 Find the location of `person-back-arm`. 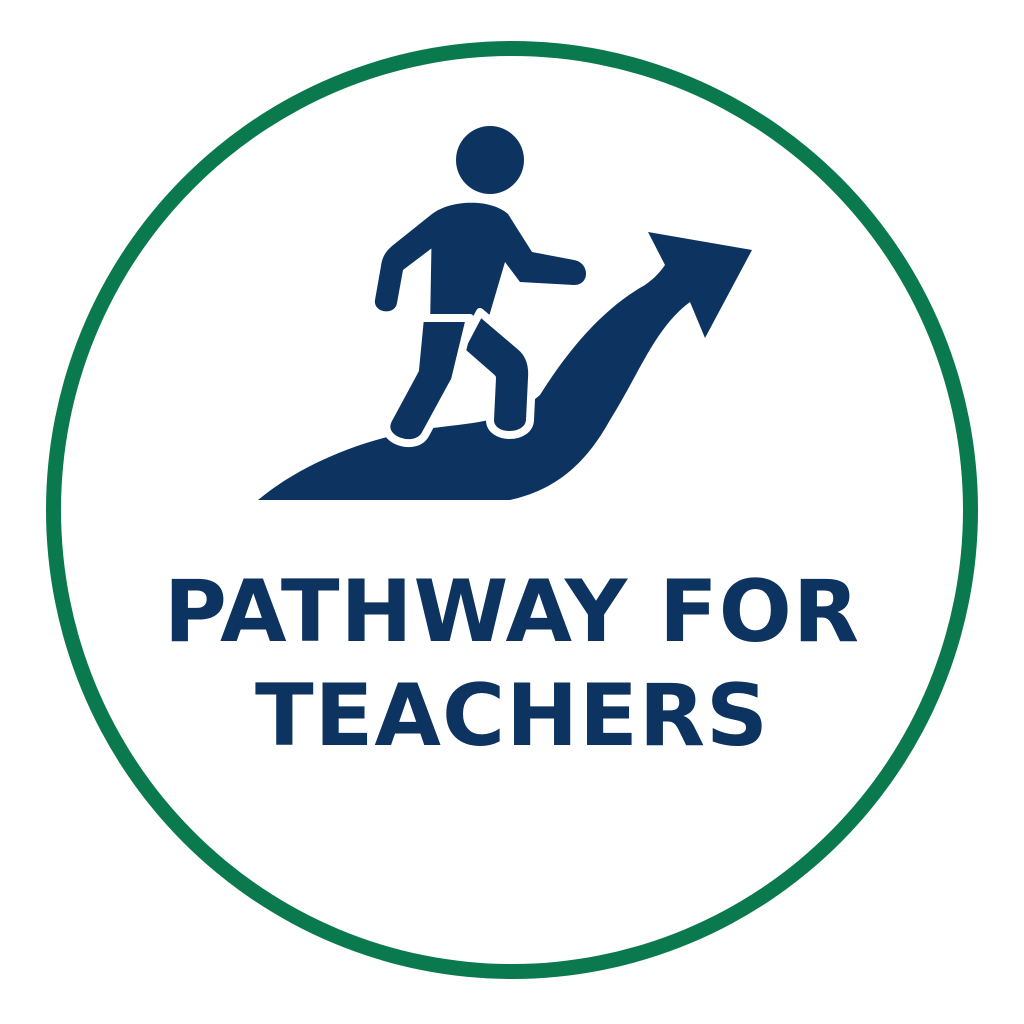

person-back-arm is located at coordinates (407, 263).